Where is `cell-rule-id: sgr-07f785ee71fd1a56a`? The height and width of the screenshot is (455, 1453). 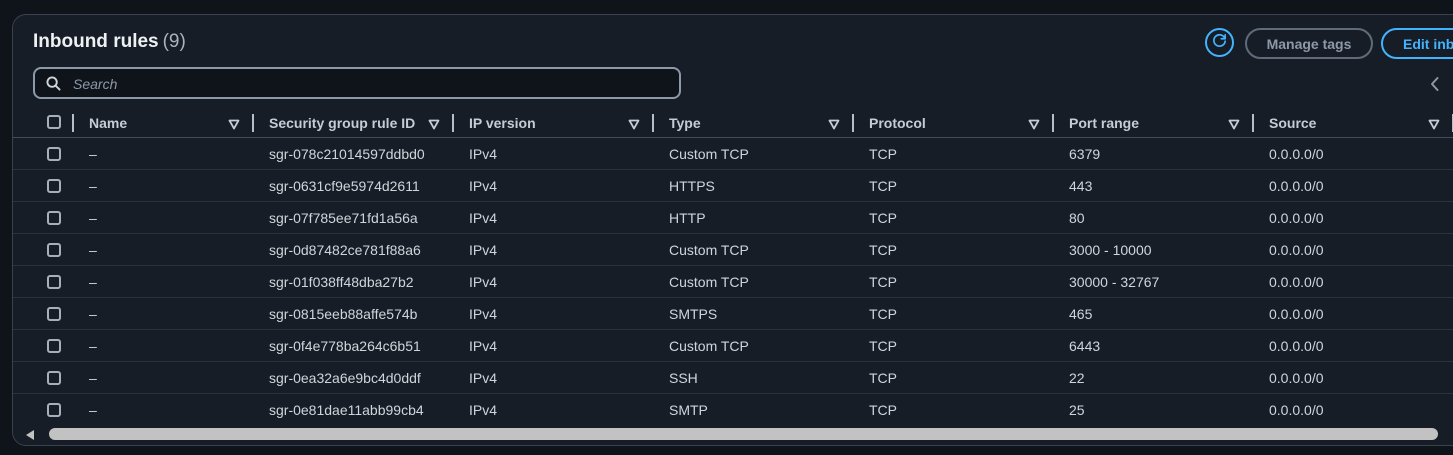 cell-rule-id: sgr-07f785ee71fd1a56a is located at coordinates (343, 217).